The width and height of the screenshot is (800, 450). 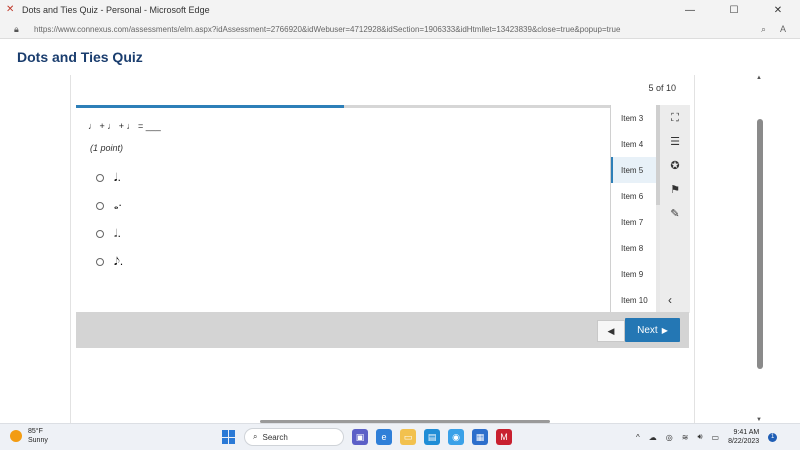 What do you see at coordinates (633, 196) in the screenshot?
I see `item-link: Item 6` at bounding box center [633, 196].